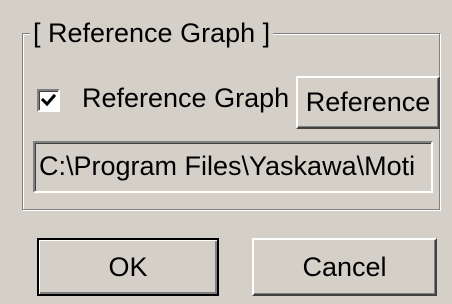 The width and height of the screenshot is (452, 304). Describe the element at coordinates (185, 98) in the screenshot. I see `reference-graph-checkbox-label: Reference Graph` at that location.